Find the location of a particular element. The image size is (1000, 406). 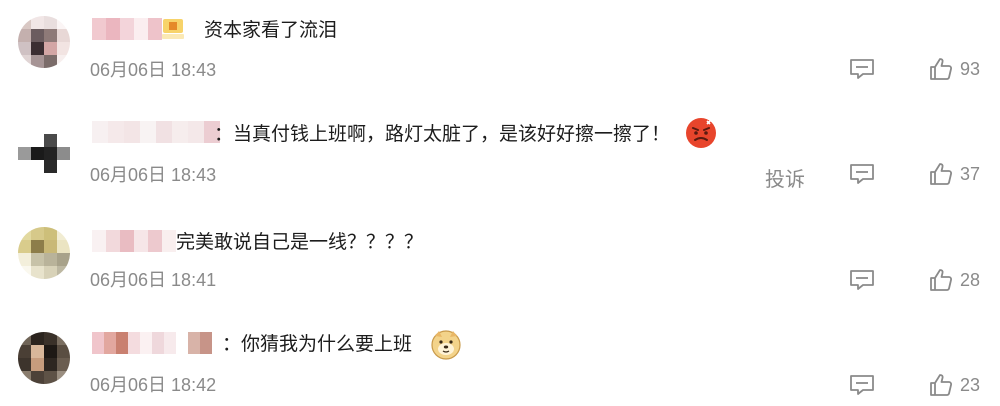

comment-text: ：当真付钱上班啊，路灯太脏了，是该好好擦一擦了！ is located at coordinates (442, 134).